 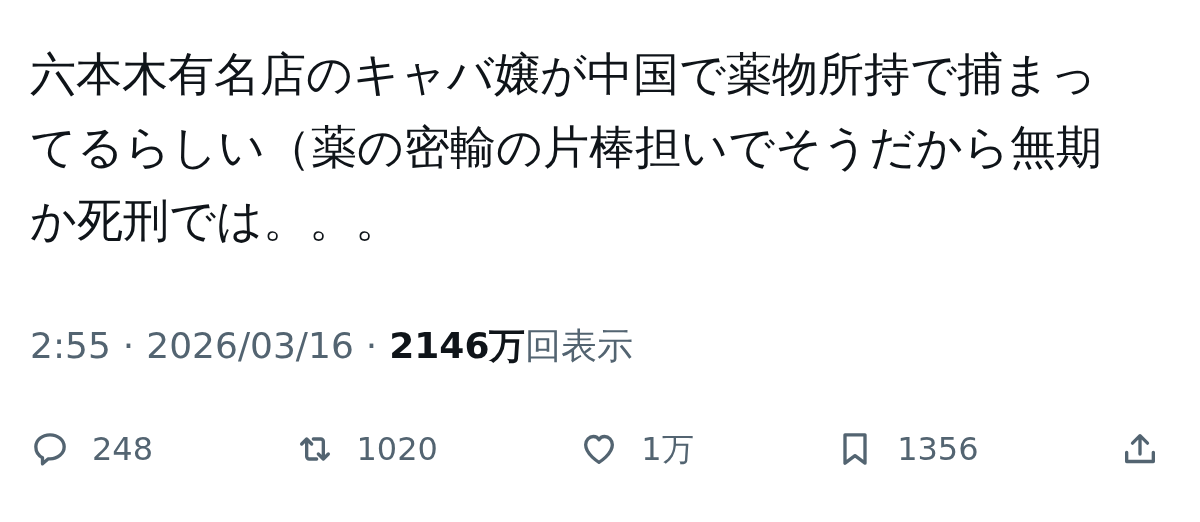 I want to click on views-label: 回表示, so click(x=579, y=346).